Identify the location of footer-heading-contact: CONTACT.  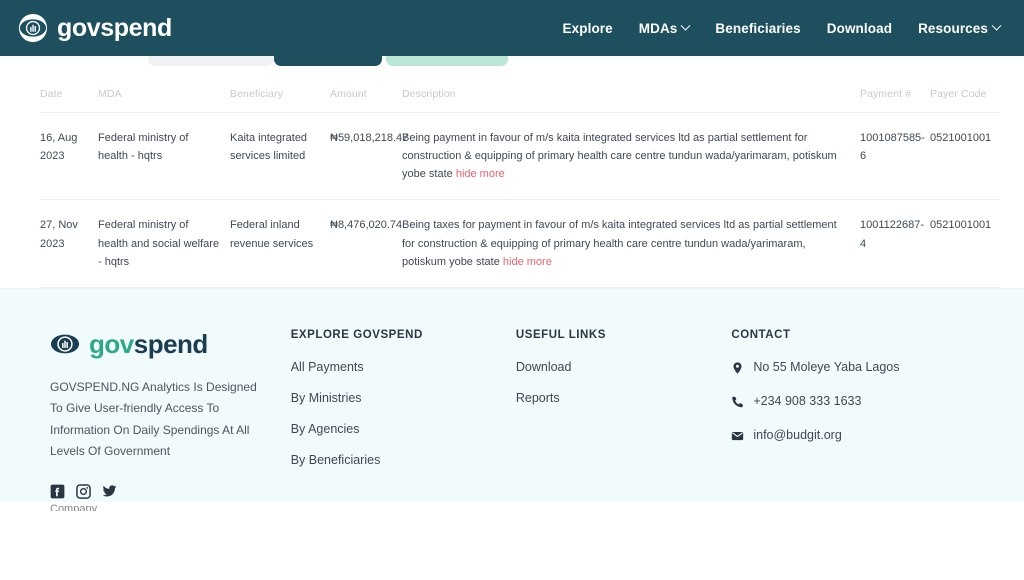
(761, 334).